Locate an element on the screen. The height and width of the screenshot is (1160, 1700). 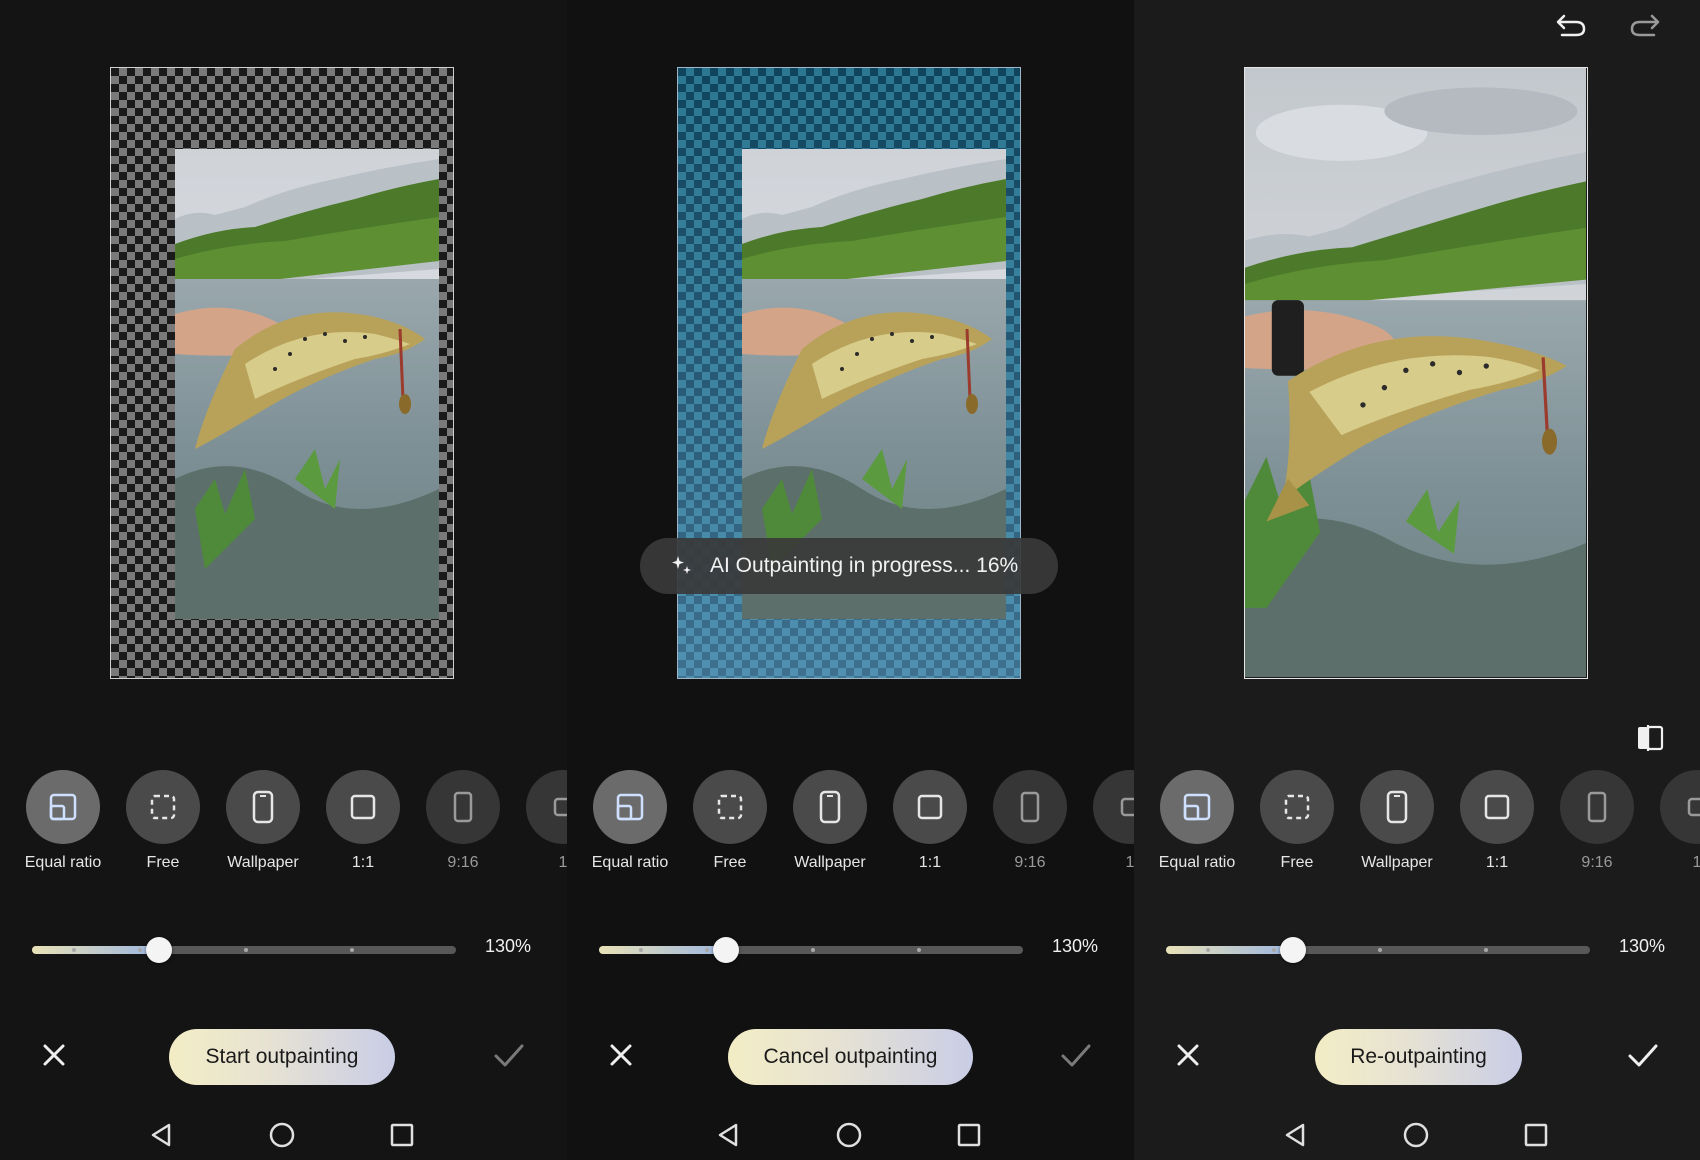
original-photo is located at coordinates (307, 384).